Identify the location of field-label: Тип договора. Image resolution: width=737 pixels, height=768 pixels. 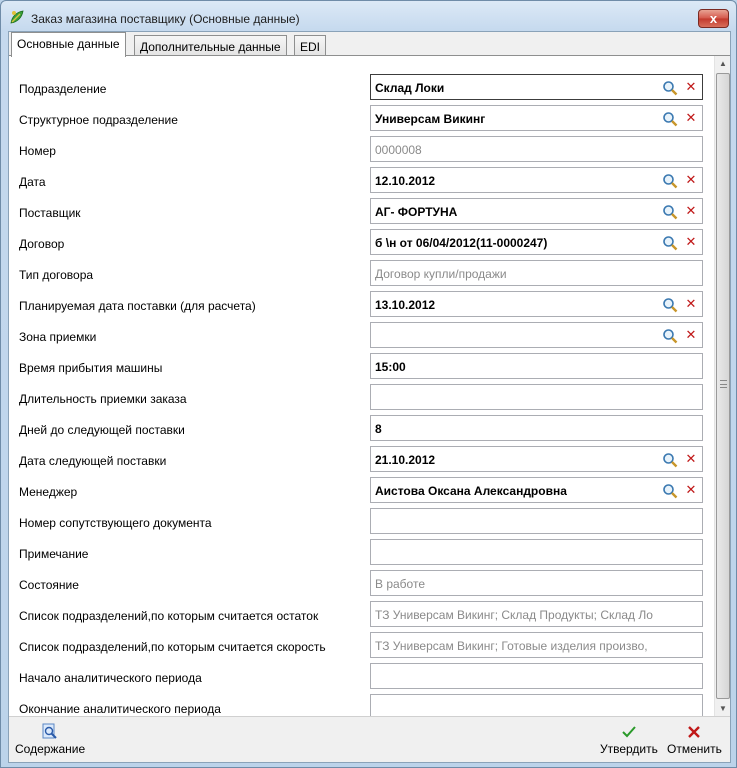
(56, 275).